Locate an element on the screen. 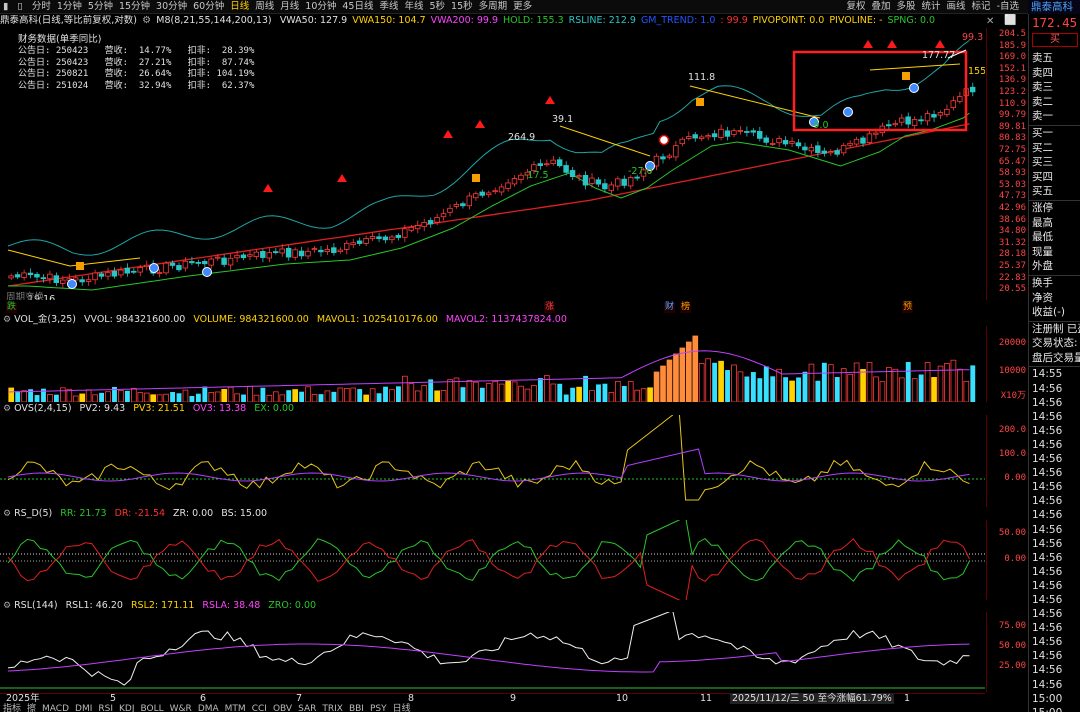 This screenshot has width=1080, height=712. indicator-tab: CCI is located at coordinates (259, 707).